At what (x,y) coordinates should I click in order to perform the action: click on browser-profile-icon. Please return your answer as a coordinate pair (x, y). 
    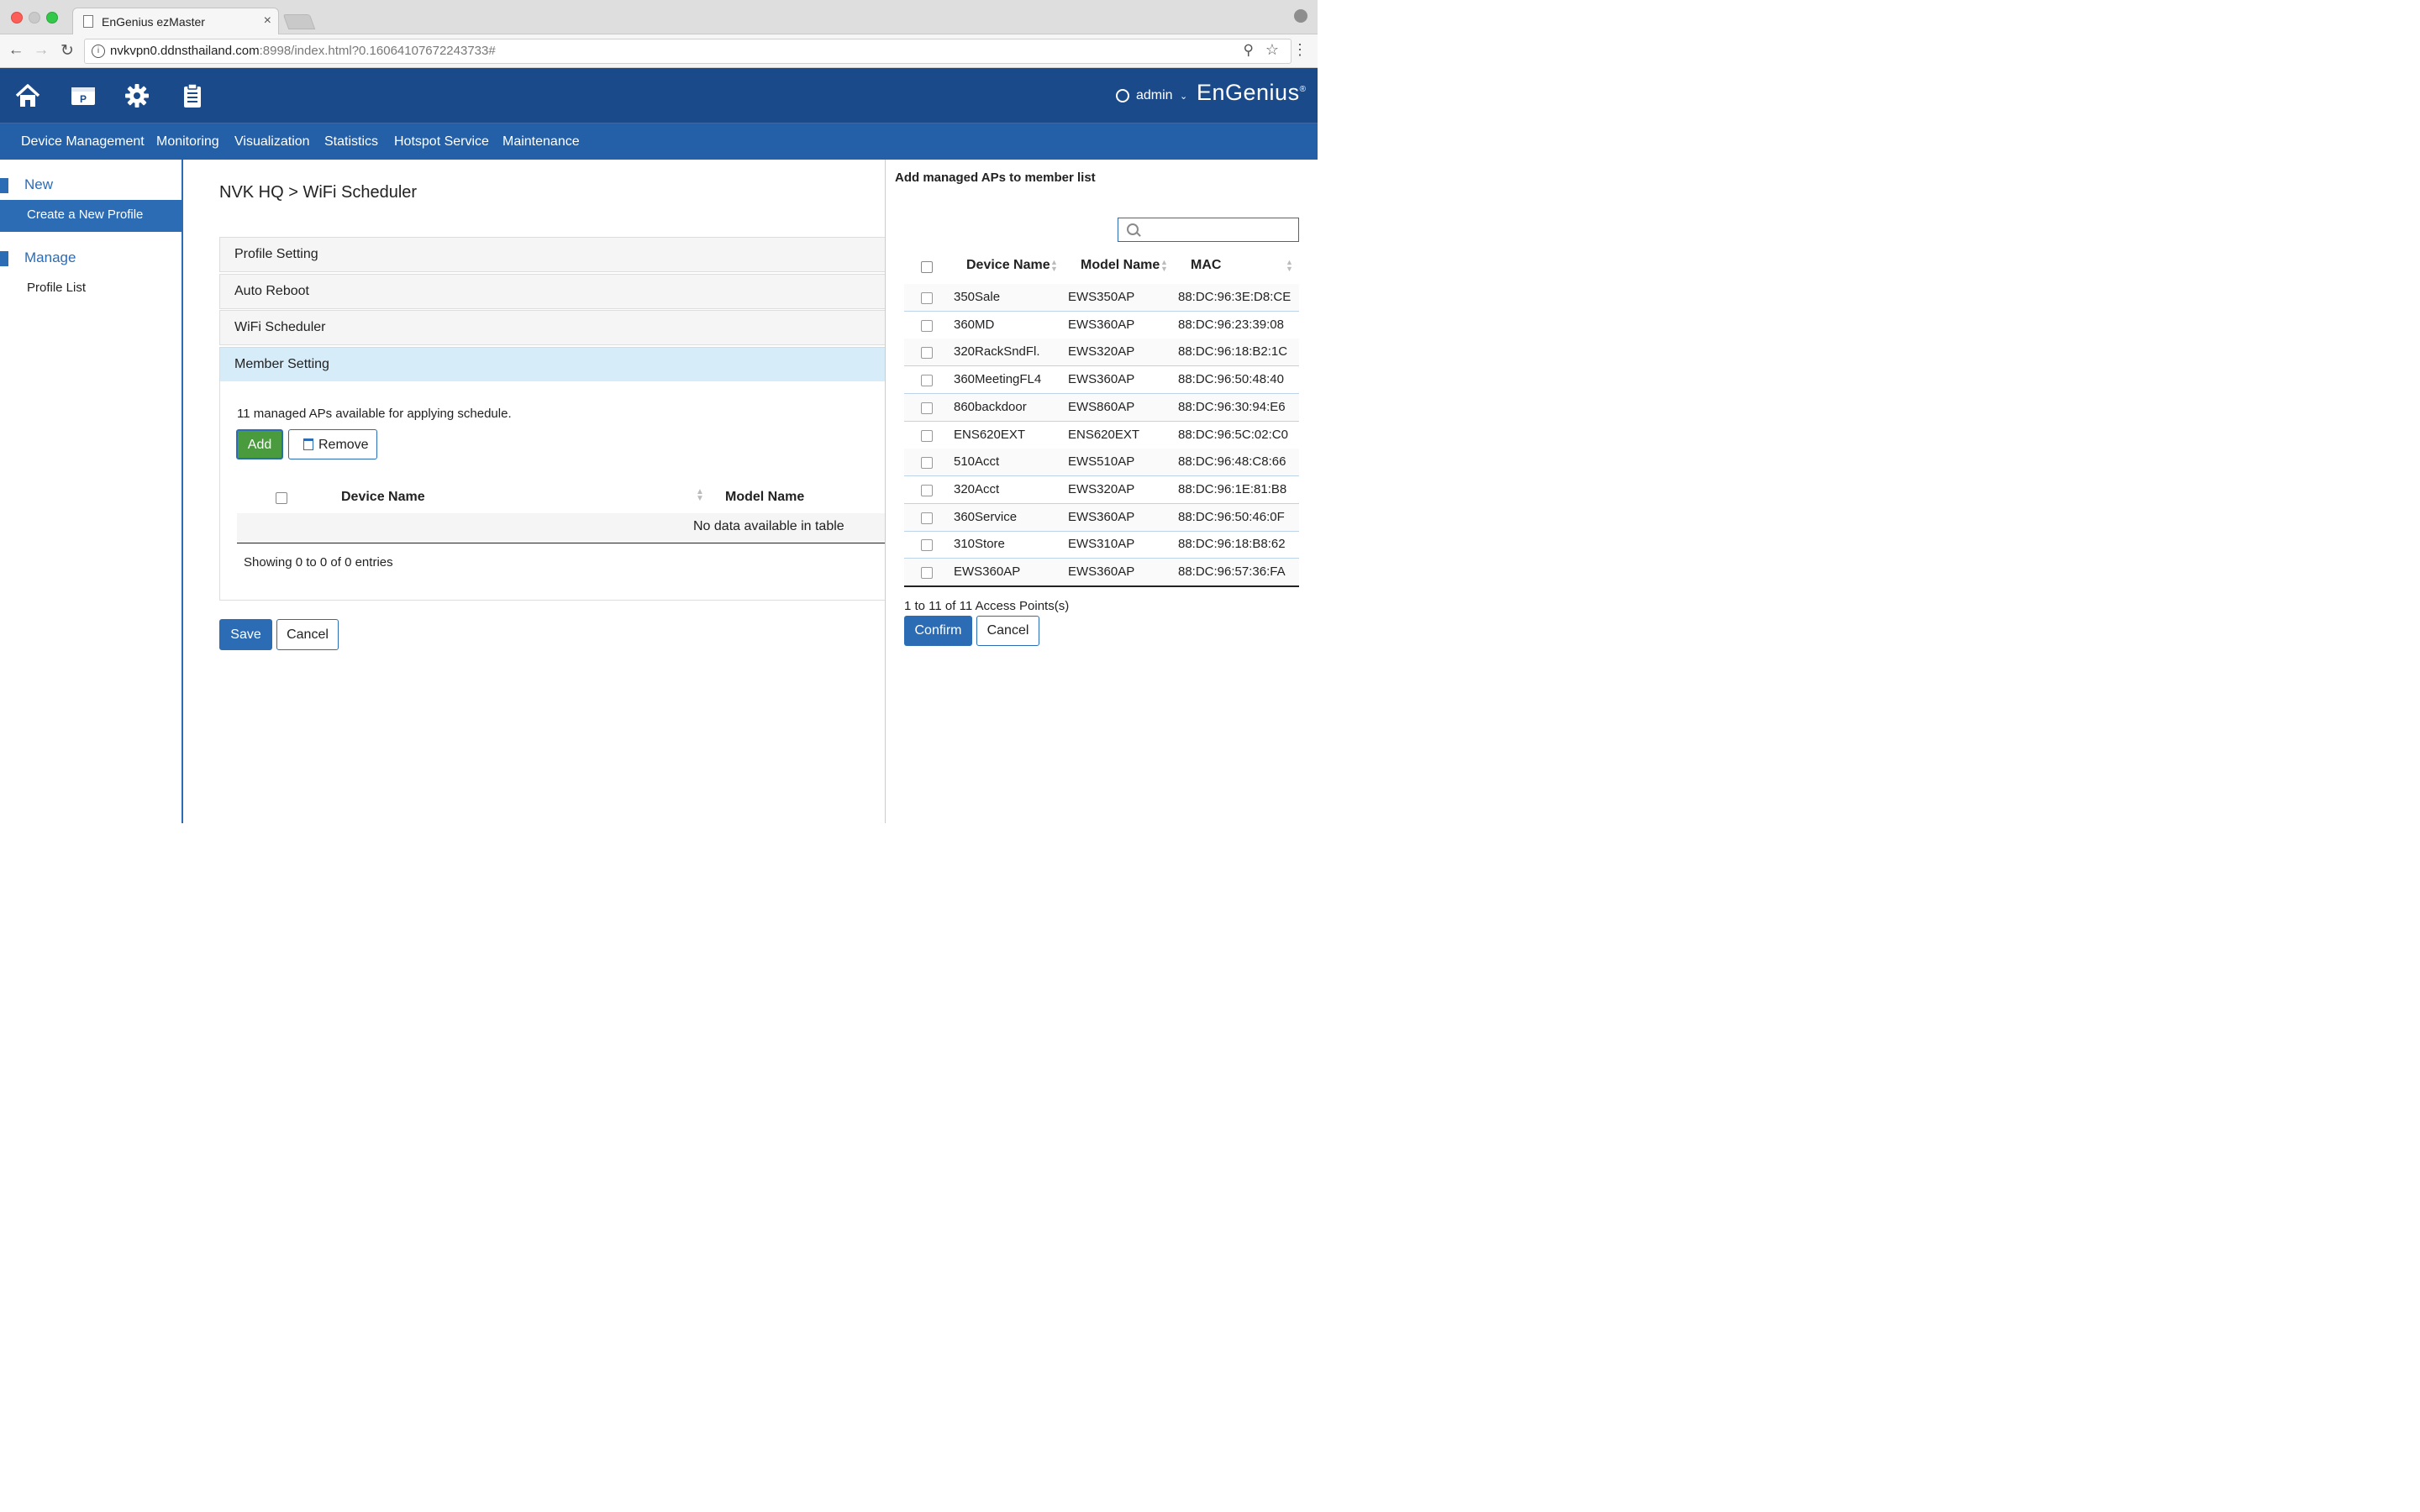
    Looking at the image, I should click on (1300, 16).